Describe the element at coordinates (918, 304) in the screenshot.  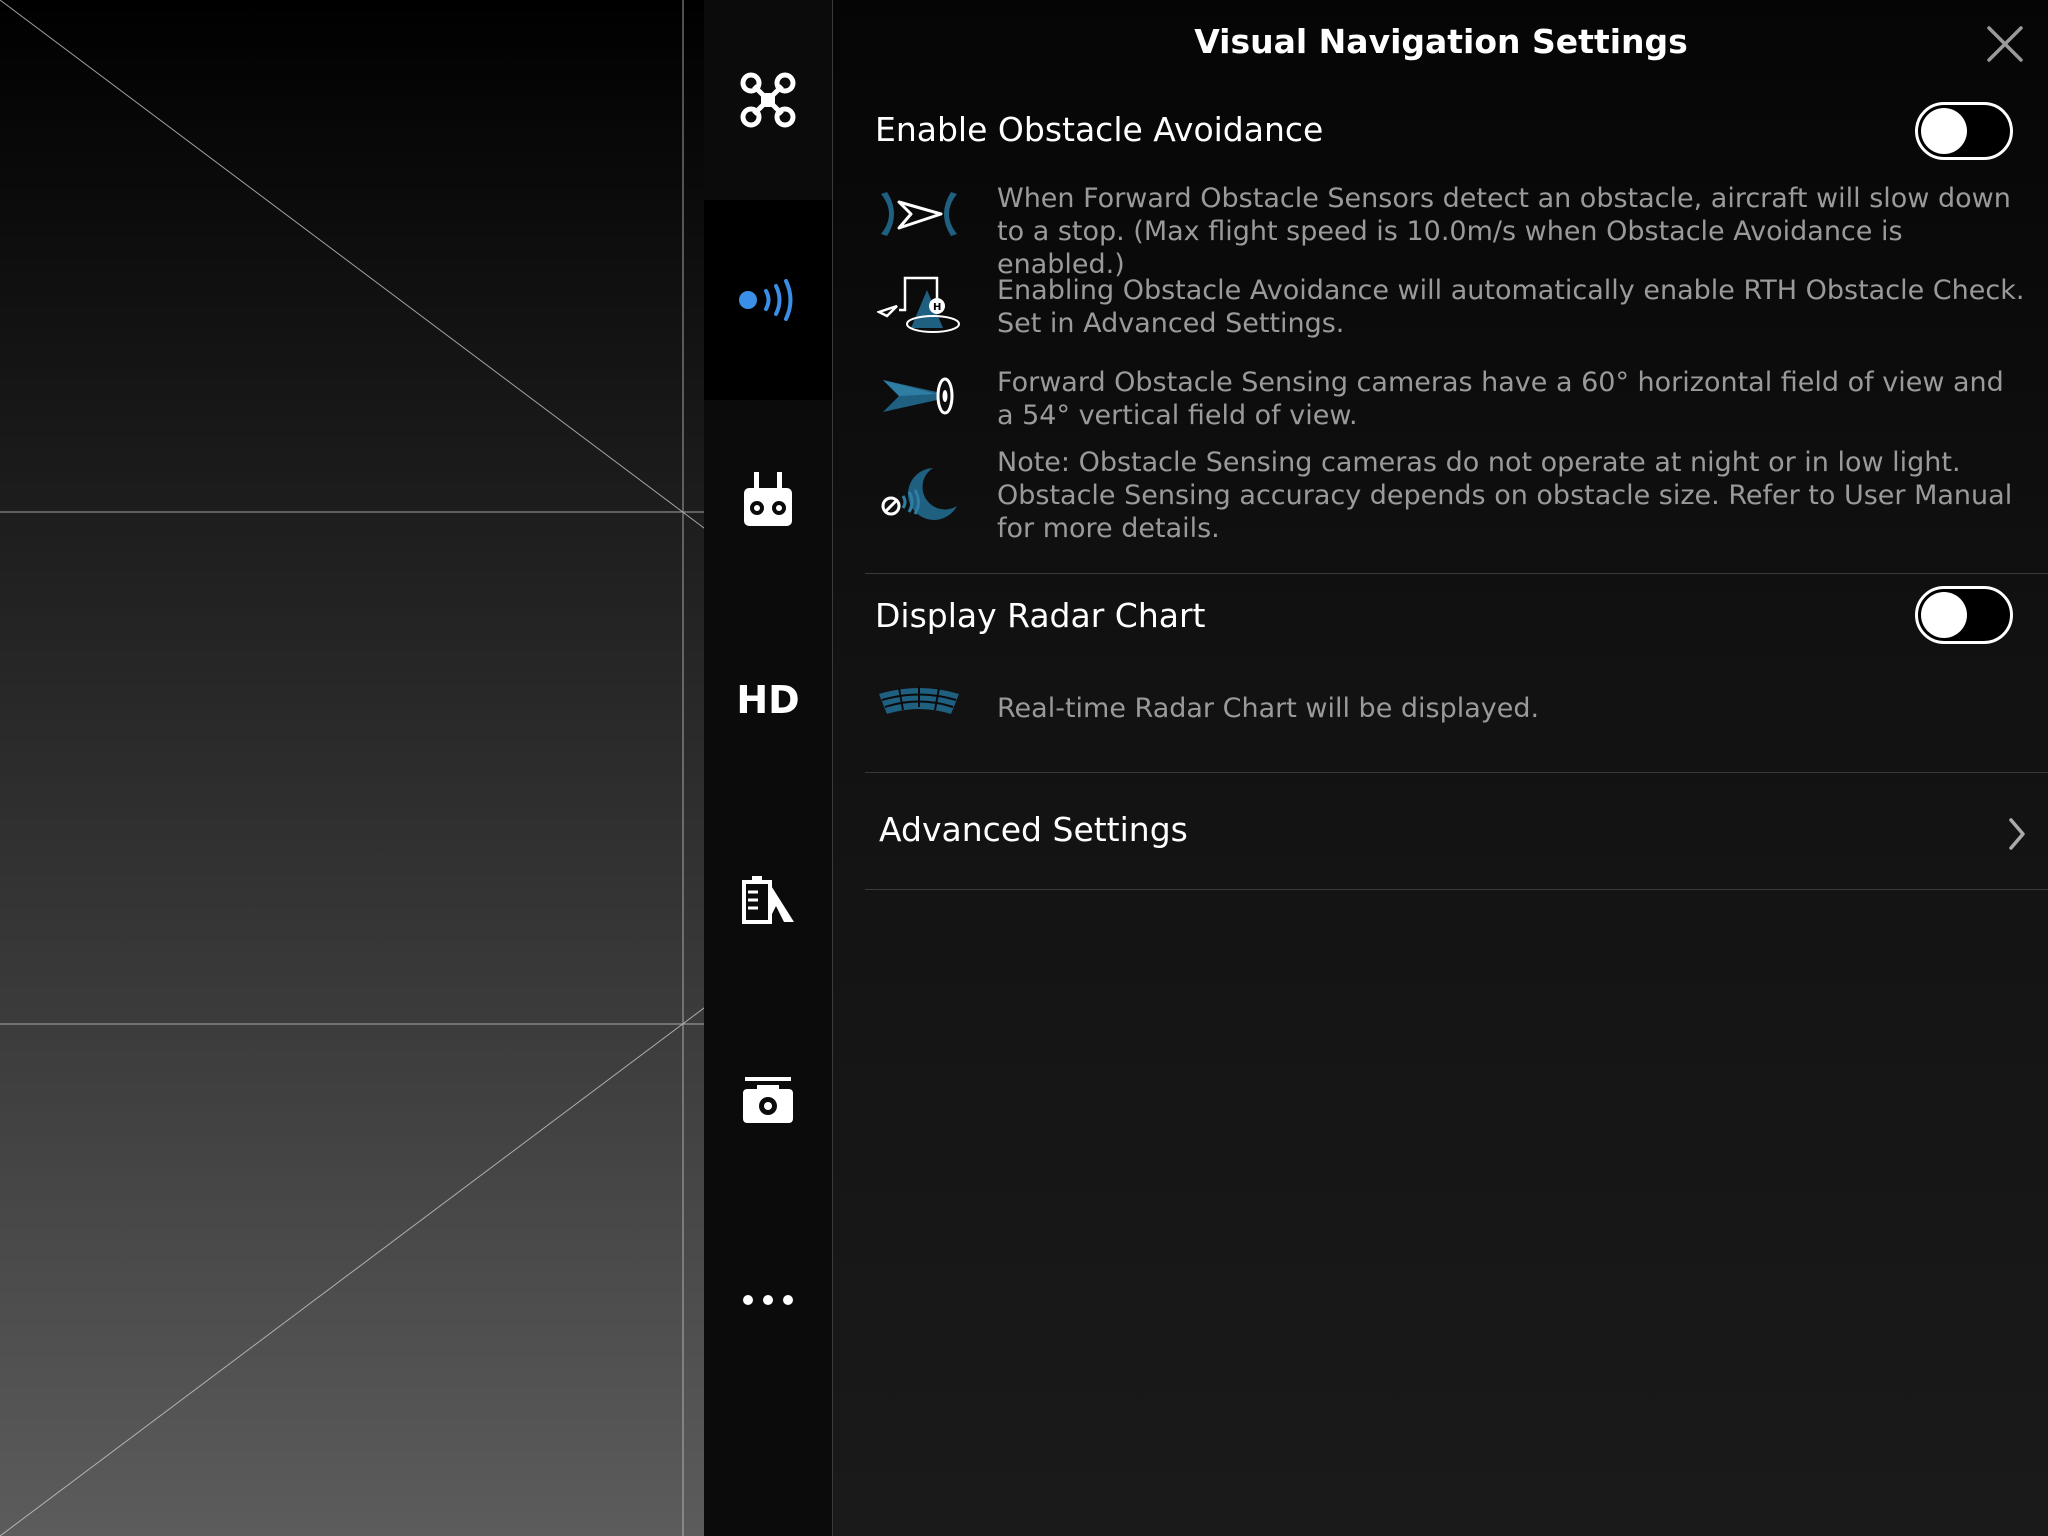
I see `rth-obstacle-check-icon: H` at that location.